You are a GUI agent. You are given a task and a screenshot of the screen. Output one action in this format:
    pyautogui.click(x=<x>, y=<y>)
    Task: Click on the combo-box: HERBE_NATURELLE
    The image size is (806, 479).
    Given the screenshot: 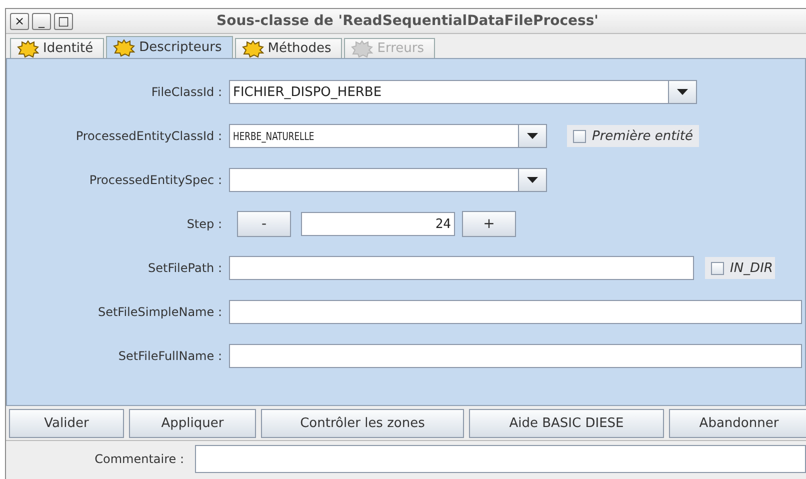 What is the action you would take?
    pyautogui.click(x=374, y=136)
    